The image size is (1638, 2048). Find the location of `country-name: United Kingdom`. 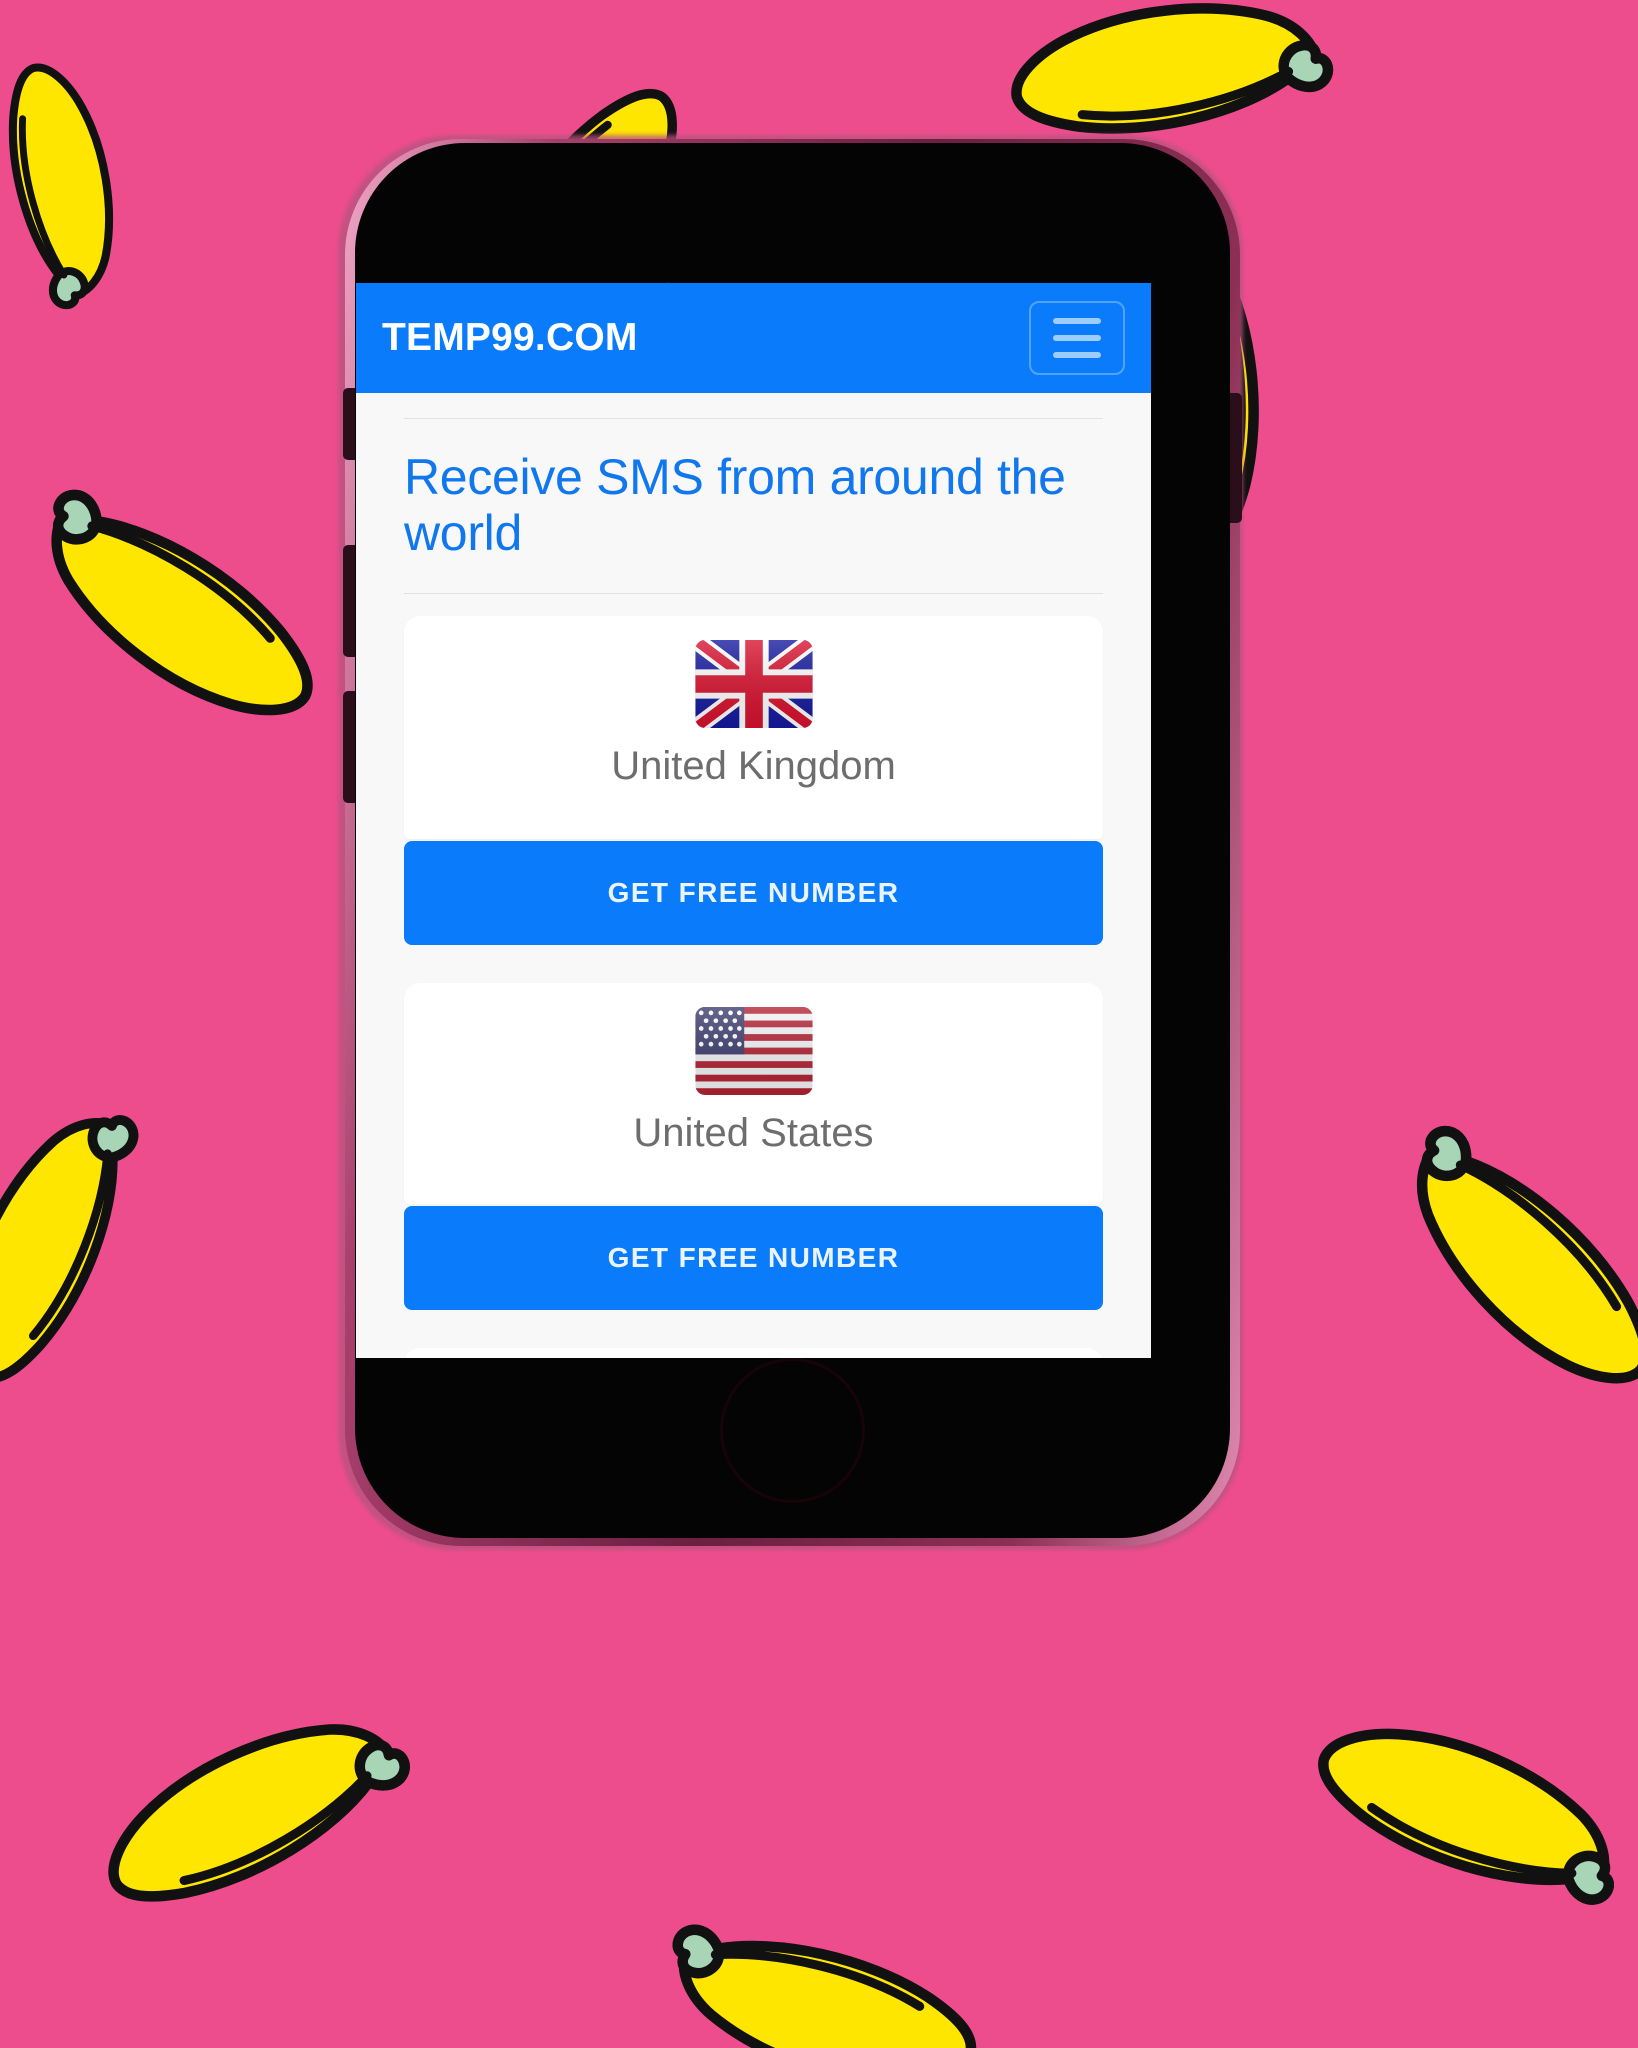

country-name: United Kingdom is located at coordinates (753, 766).